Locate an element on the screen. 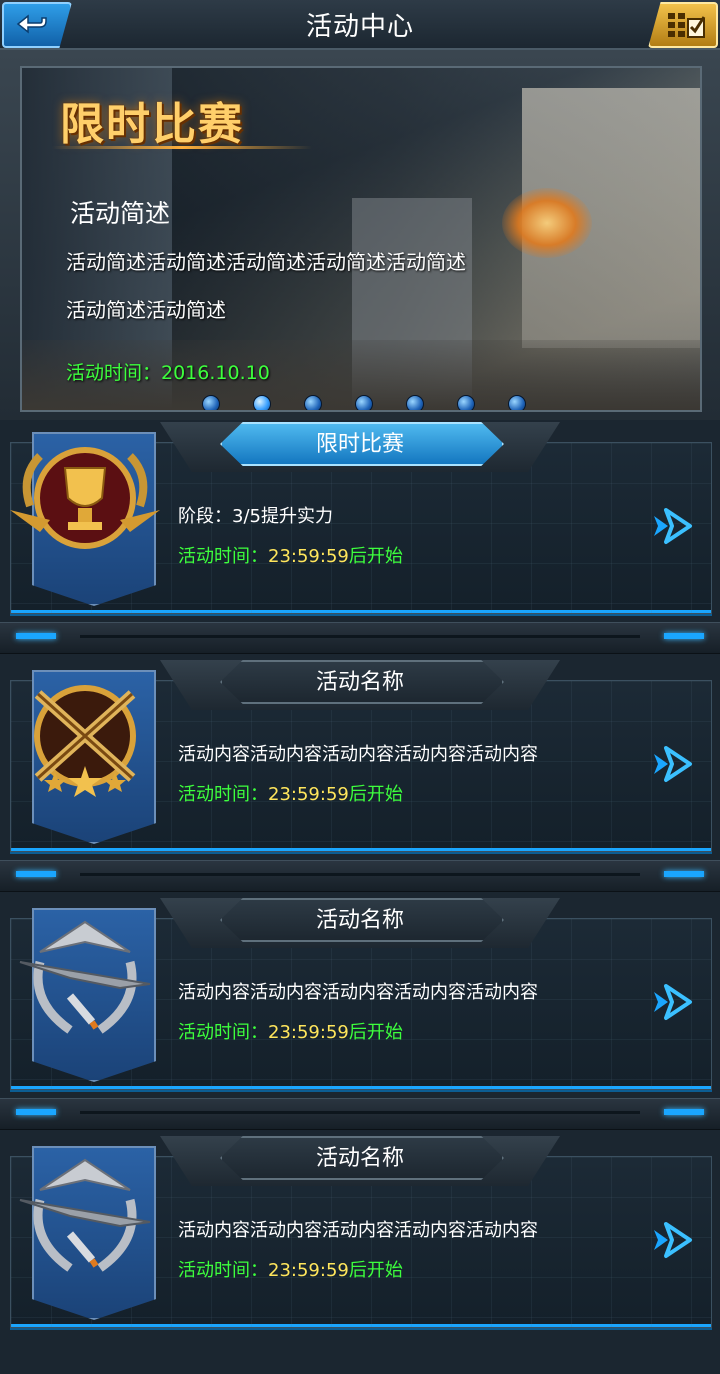  event-name: 限时比赛 is located at coordinates (359, 444).